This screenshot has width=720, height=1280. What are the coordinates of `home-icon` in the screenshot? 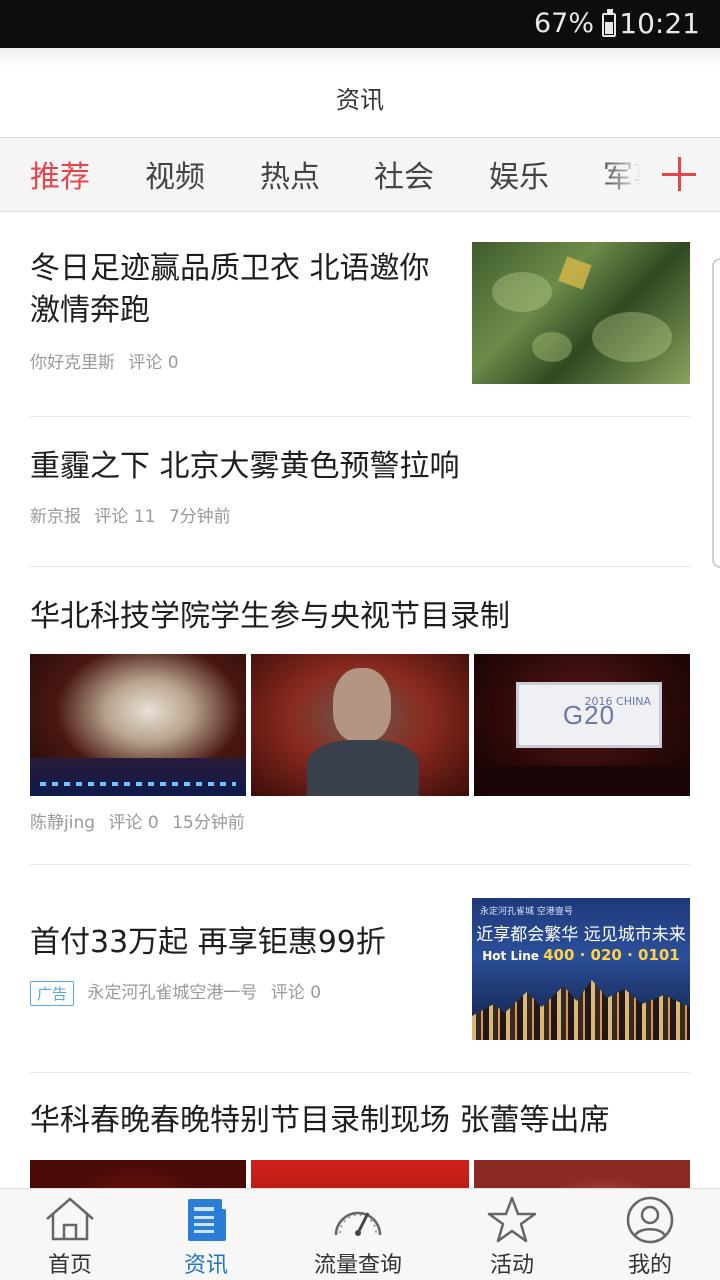 It's located at (70, 1219).